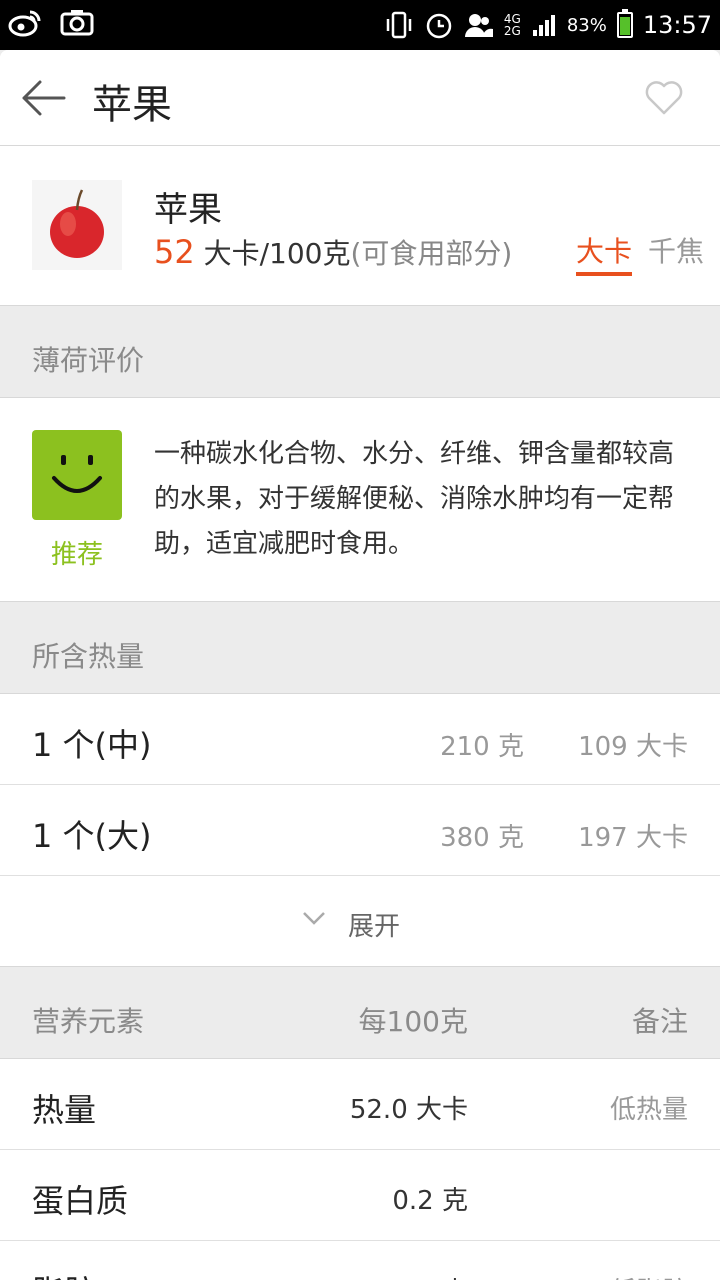 This screenshot has width=720, height=1280. What do you see at coordinates (624, 23) in the screenshot?
I see `battery-icon` at bounding box center [624, 23].